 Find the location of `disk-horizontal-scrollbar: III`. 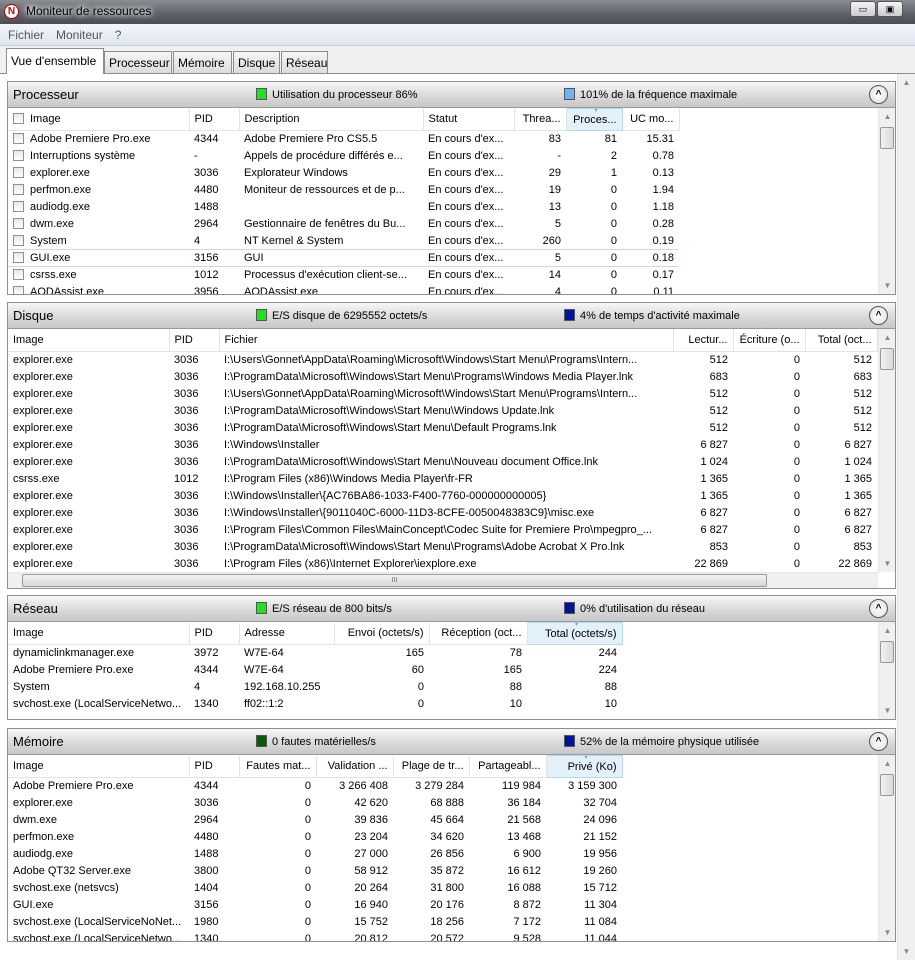

disk-horizontal-scrollbar: III is located at coordinates (443, 580).